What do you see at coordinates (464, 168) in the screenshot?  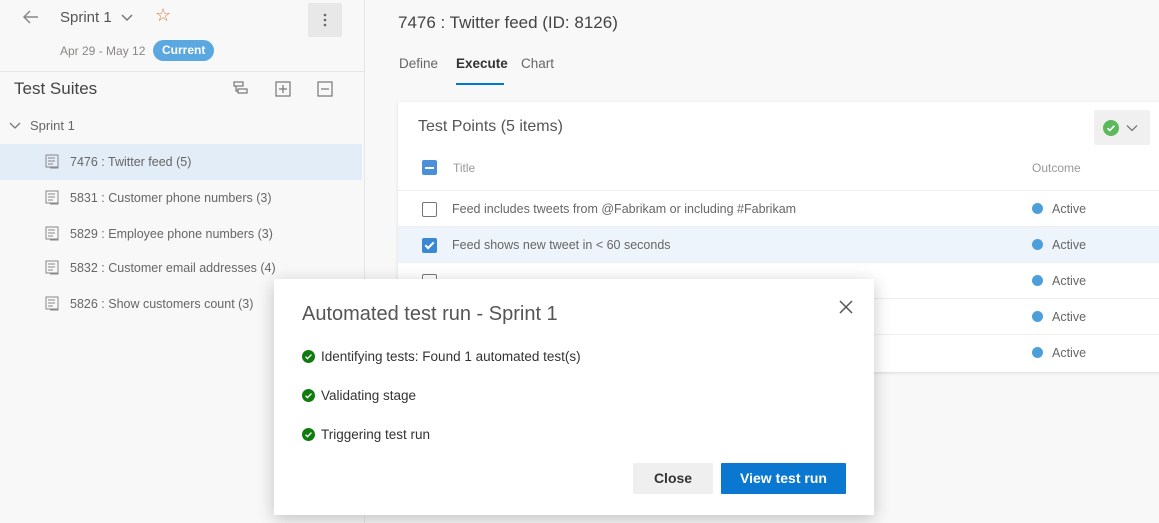 I see `column-header-title: Title` at bounding box center [464, 168].